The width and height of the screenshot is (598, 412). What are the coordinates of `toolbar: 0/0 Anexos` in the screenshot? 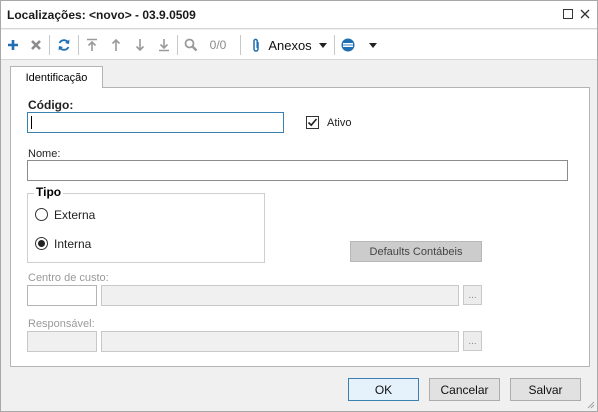 It's located at (299, 45).